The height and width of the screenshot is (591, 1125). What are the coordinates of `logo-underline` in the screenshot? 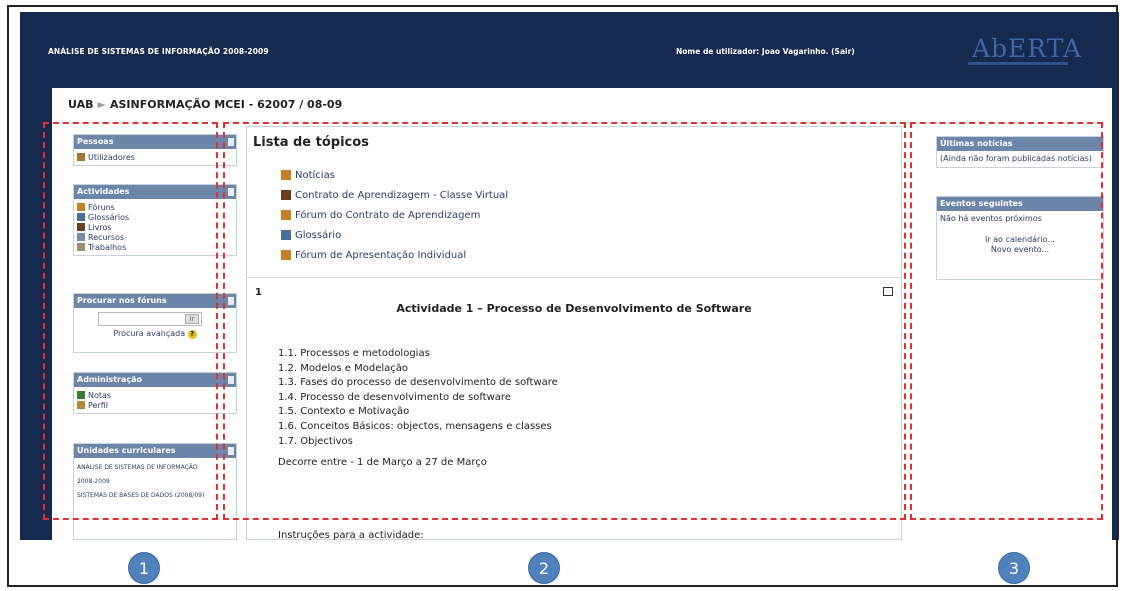 It's located at (1018, 63).